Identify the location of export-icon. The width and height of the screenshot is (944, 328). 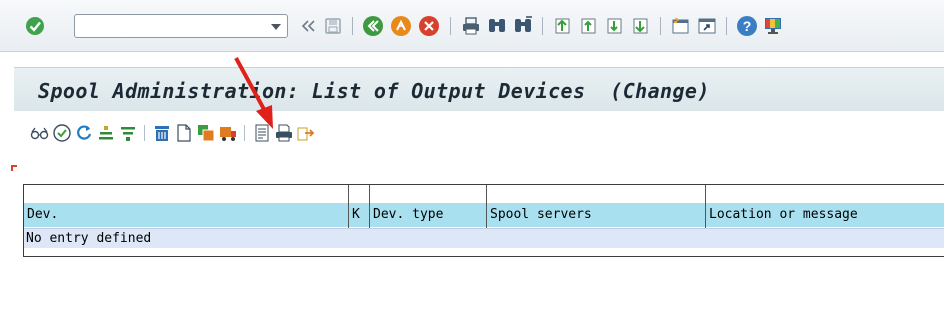
(306, 133).